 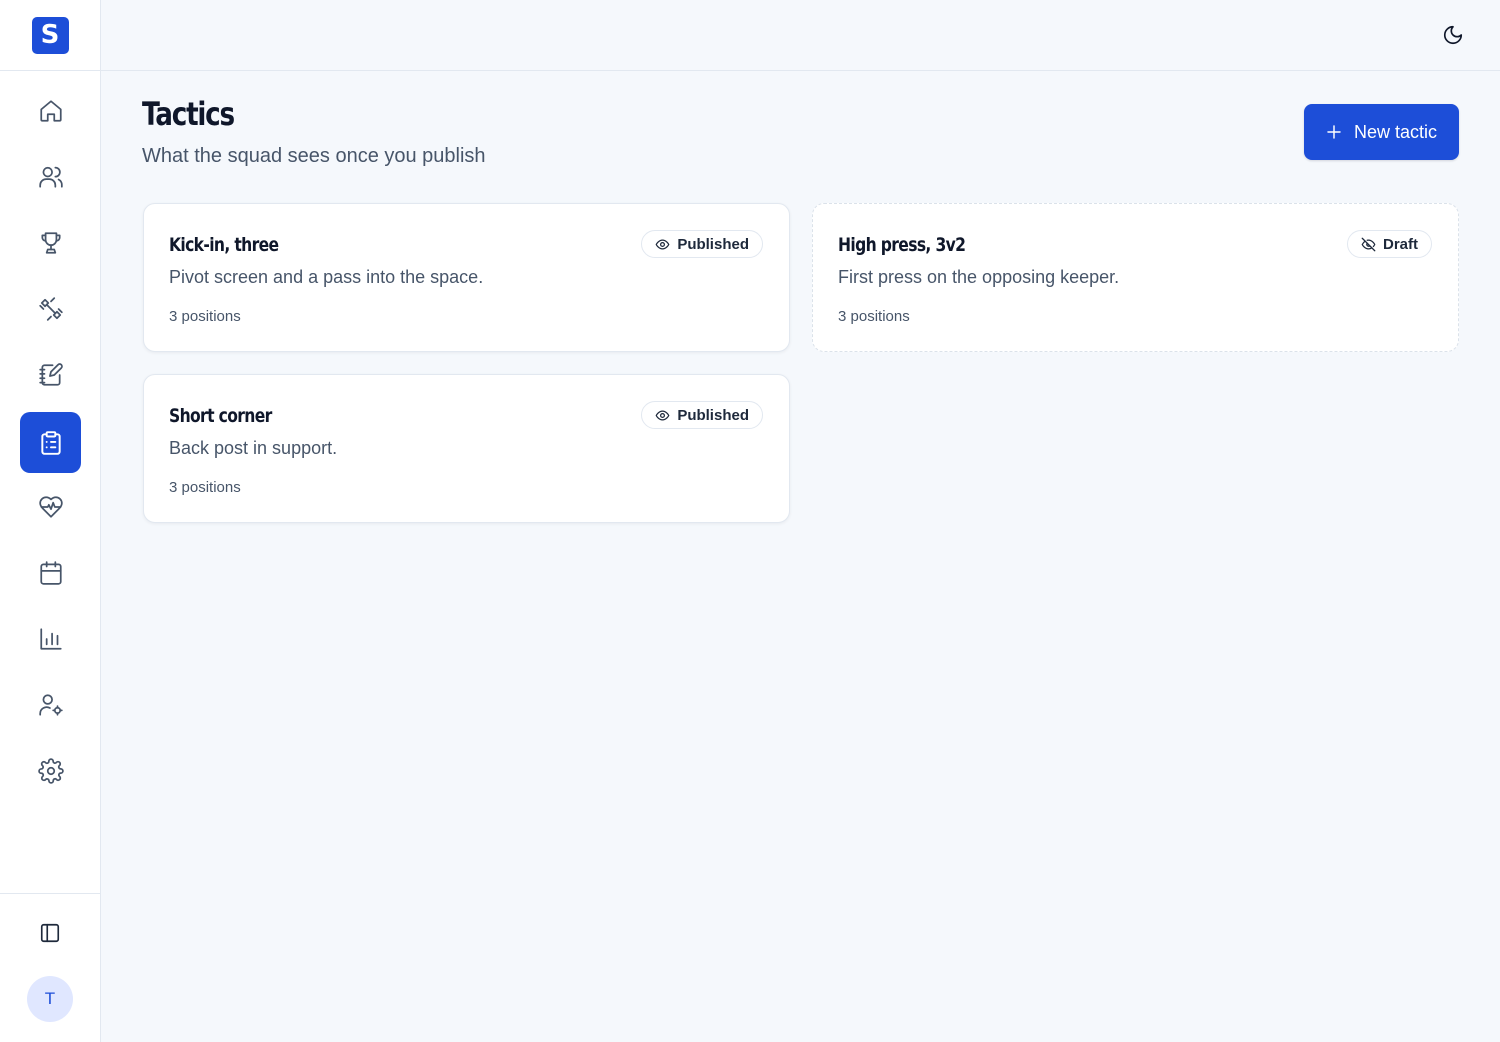 What do you see at coordinates (50, 967) in the screenshot?
I see `sidebar-footer: T` at bounding box center [50, 967].